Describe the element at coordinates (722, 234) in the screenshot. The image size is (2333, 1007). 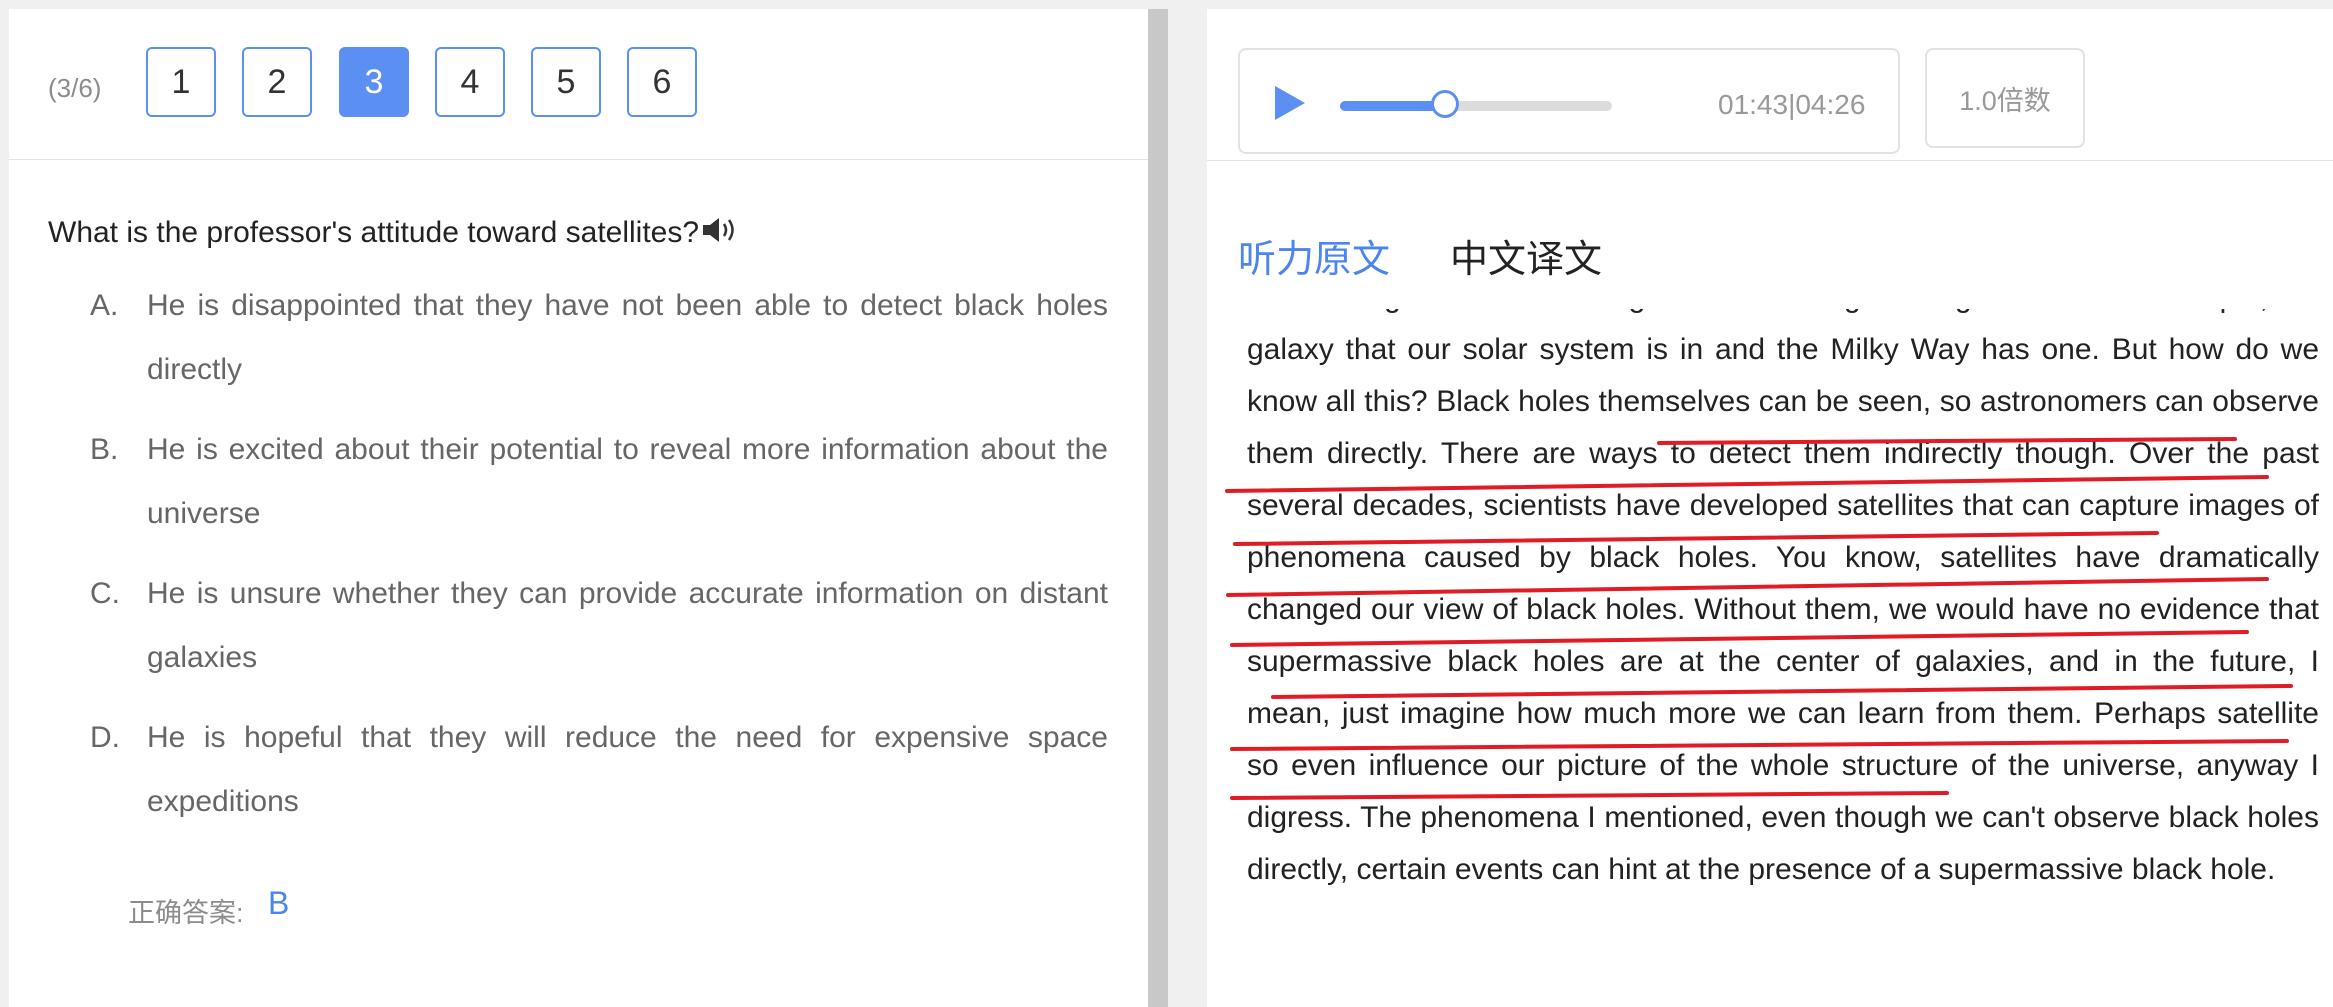
I see `speaker-icon` at that location.